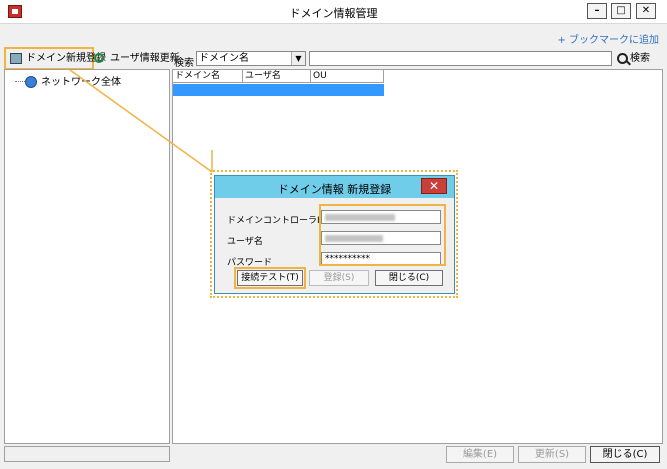 The image size is (667, 469). What do you see at coordinates (409, 278) in the screenshot?
I see `dialog-close-button: 閉じる(C)` at bounding box center [409, 278].